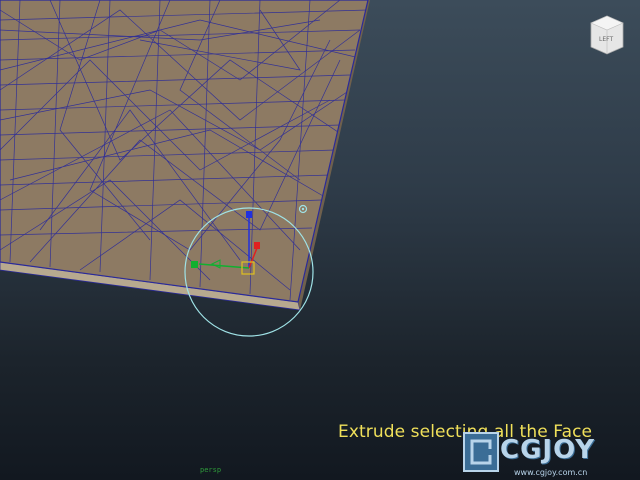 This screenshot has width=640, height=480. I want to click on watermark-brand: CGJOY, so click(548, 450).